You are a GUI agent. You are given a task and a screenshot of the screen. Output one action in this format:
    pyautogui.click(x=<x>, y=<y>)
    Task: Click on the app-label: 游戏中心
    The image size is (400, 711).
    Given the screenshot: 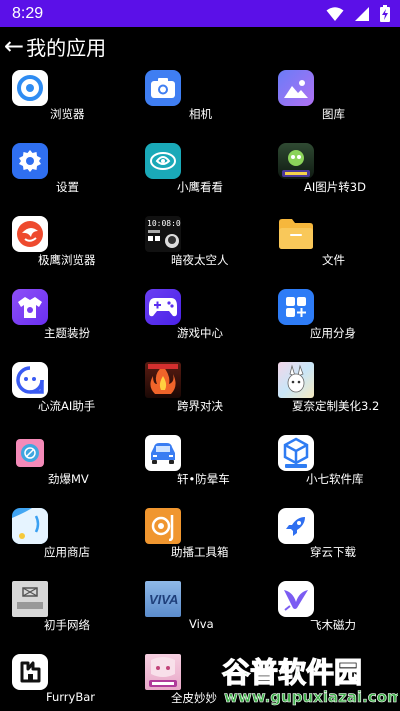 What is the action you would take?
    pyautogui.click(x=200, y=333)
    